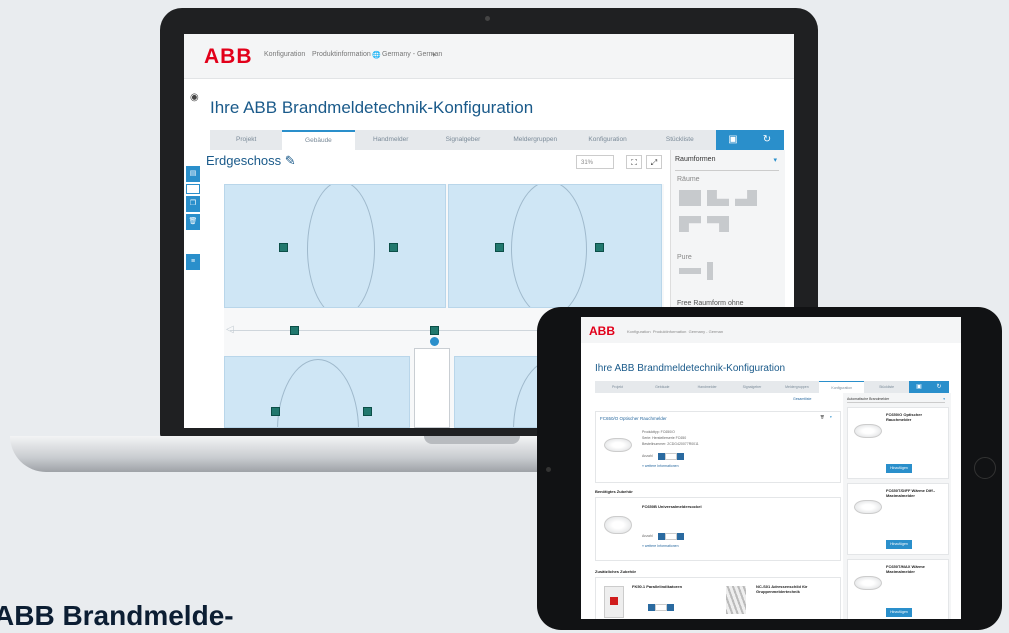 The width and height of the screenshot is (1009, 633). I want to click on wall-vertical, so click(710, 271).